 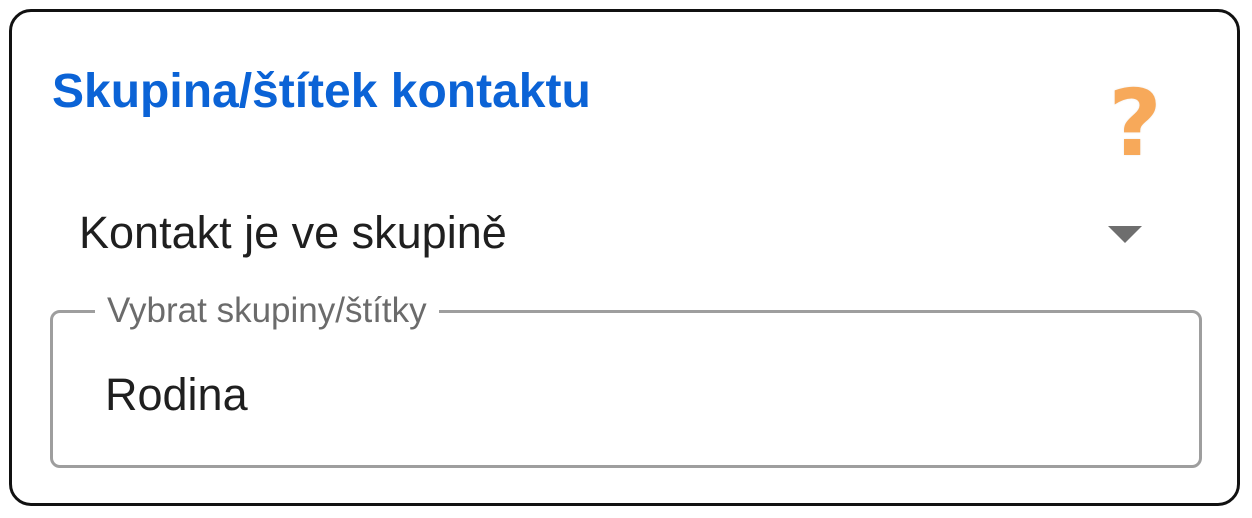 What do you see at coordinates (321, 91) in the screenshot?
I see `section-title: Skupina/štítek kontaktu` at bounding box center [321, 91].